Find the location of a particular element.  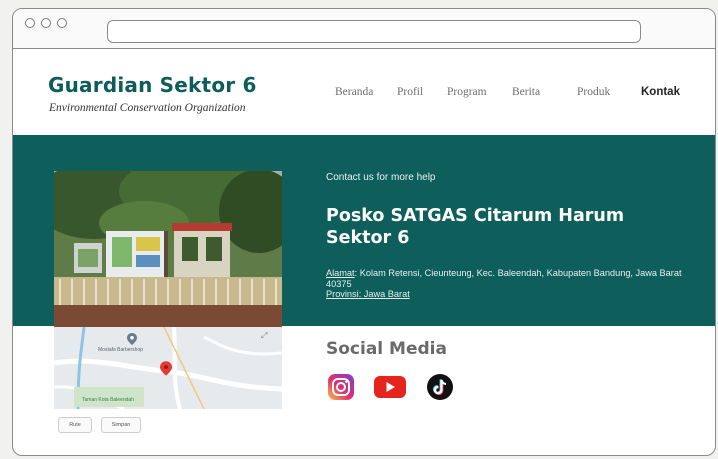

nav-item-beranda: Beranda is located at coordinates (354, 92).